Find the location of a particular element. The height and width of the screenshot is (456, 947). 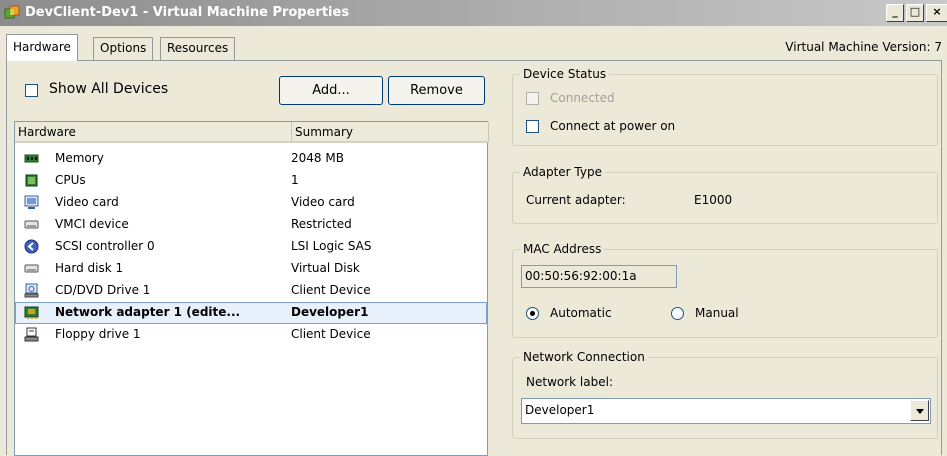

maximize-icon: □ is located at coordinates (915, 11).